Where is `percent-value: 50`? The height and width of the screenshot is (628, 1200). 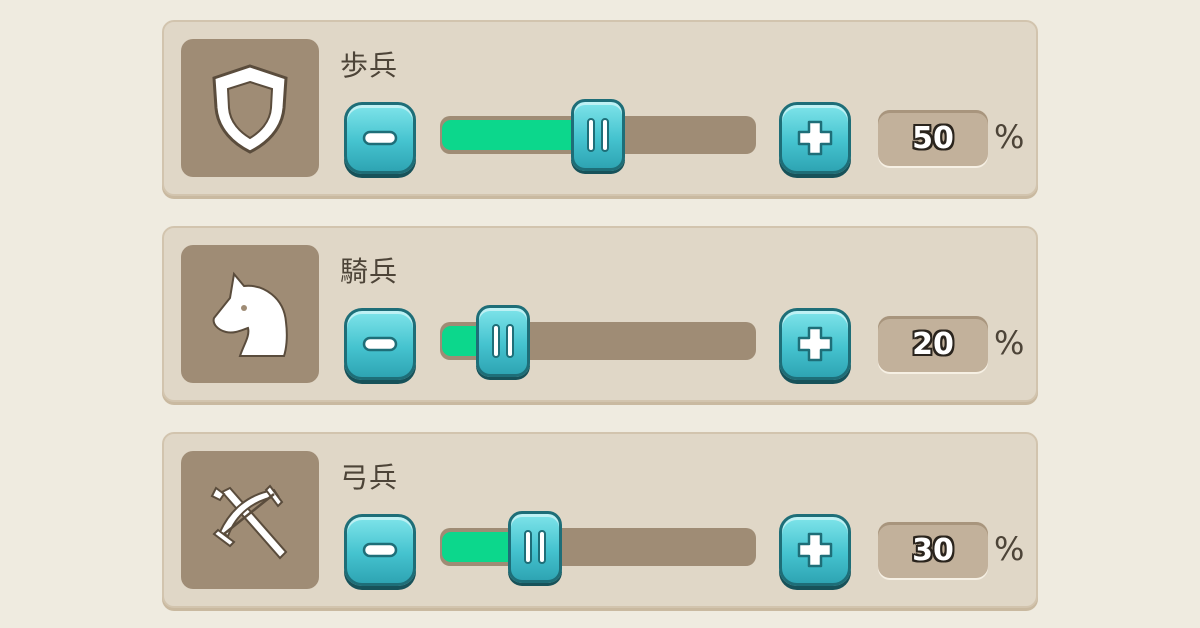 percent-value: 50 is located at coordinates (933, 138).